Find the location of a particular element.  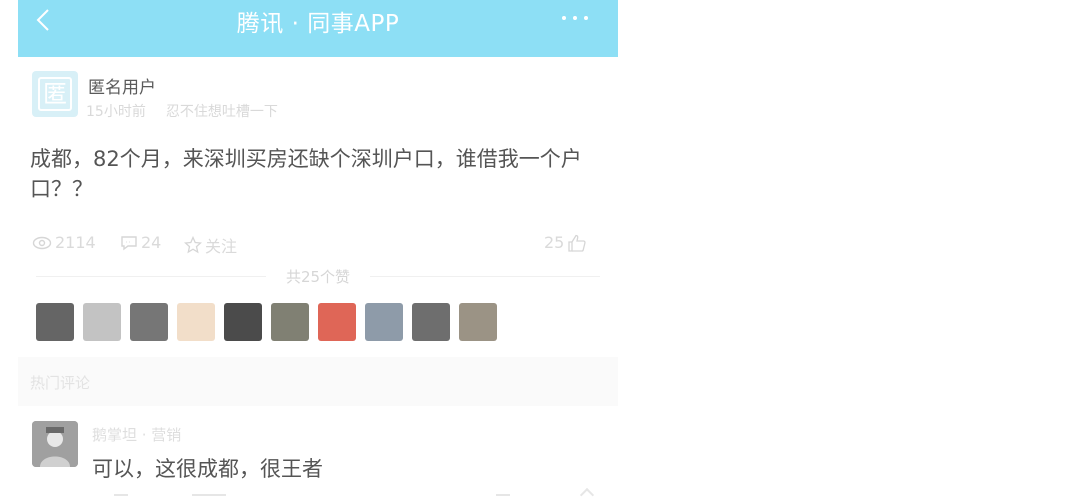

likes-divider: 共25个赞 is located at coordinates (318, 276).